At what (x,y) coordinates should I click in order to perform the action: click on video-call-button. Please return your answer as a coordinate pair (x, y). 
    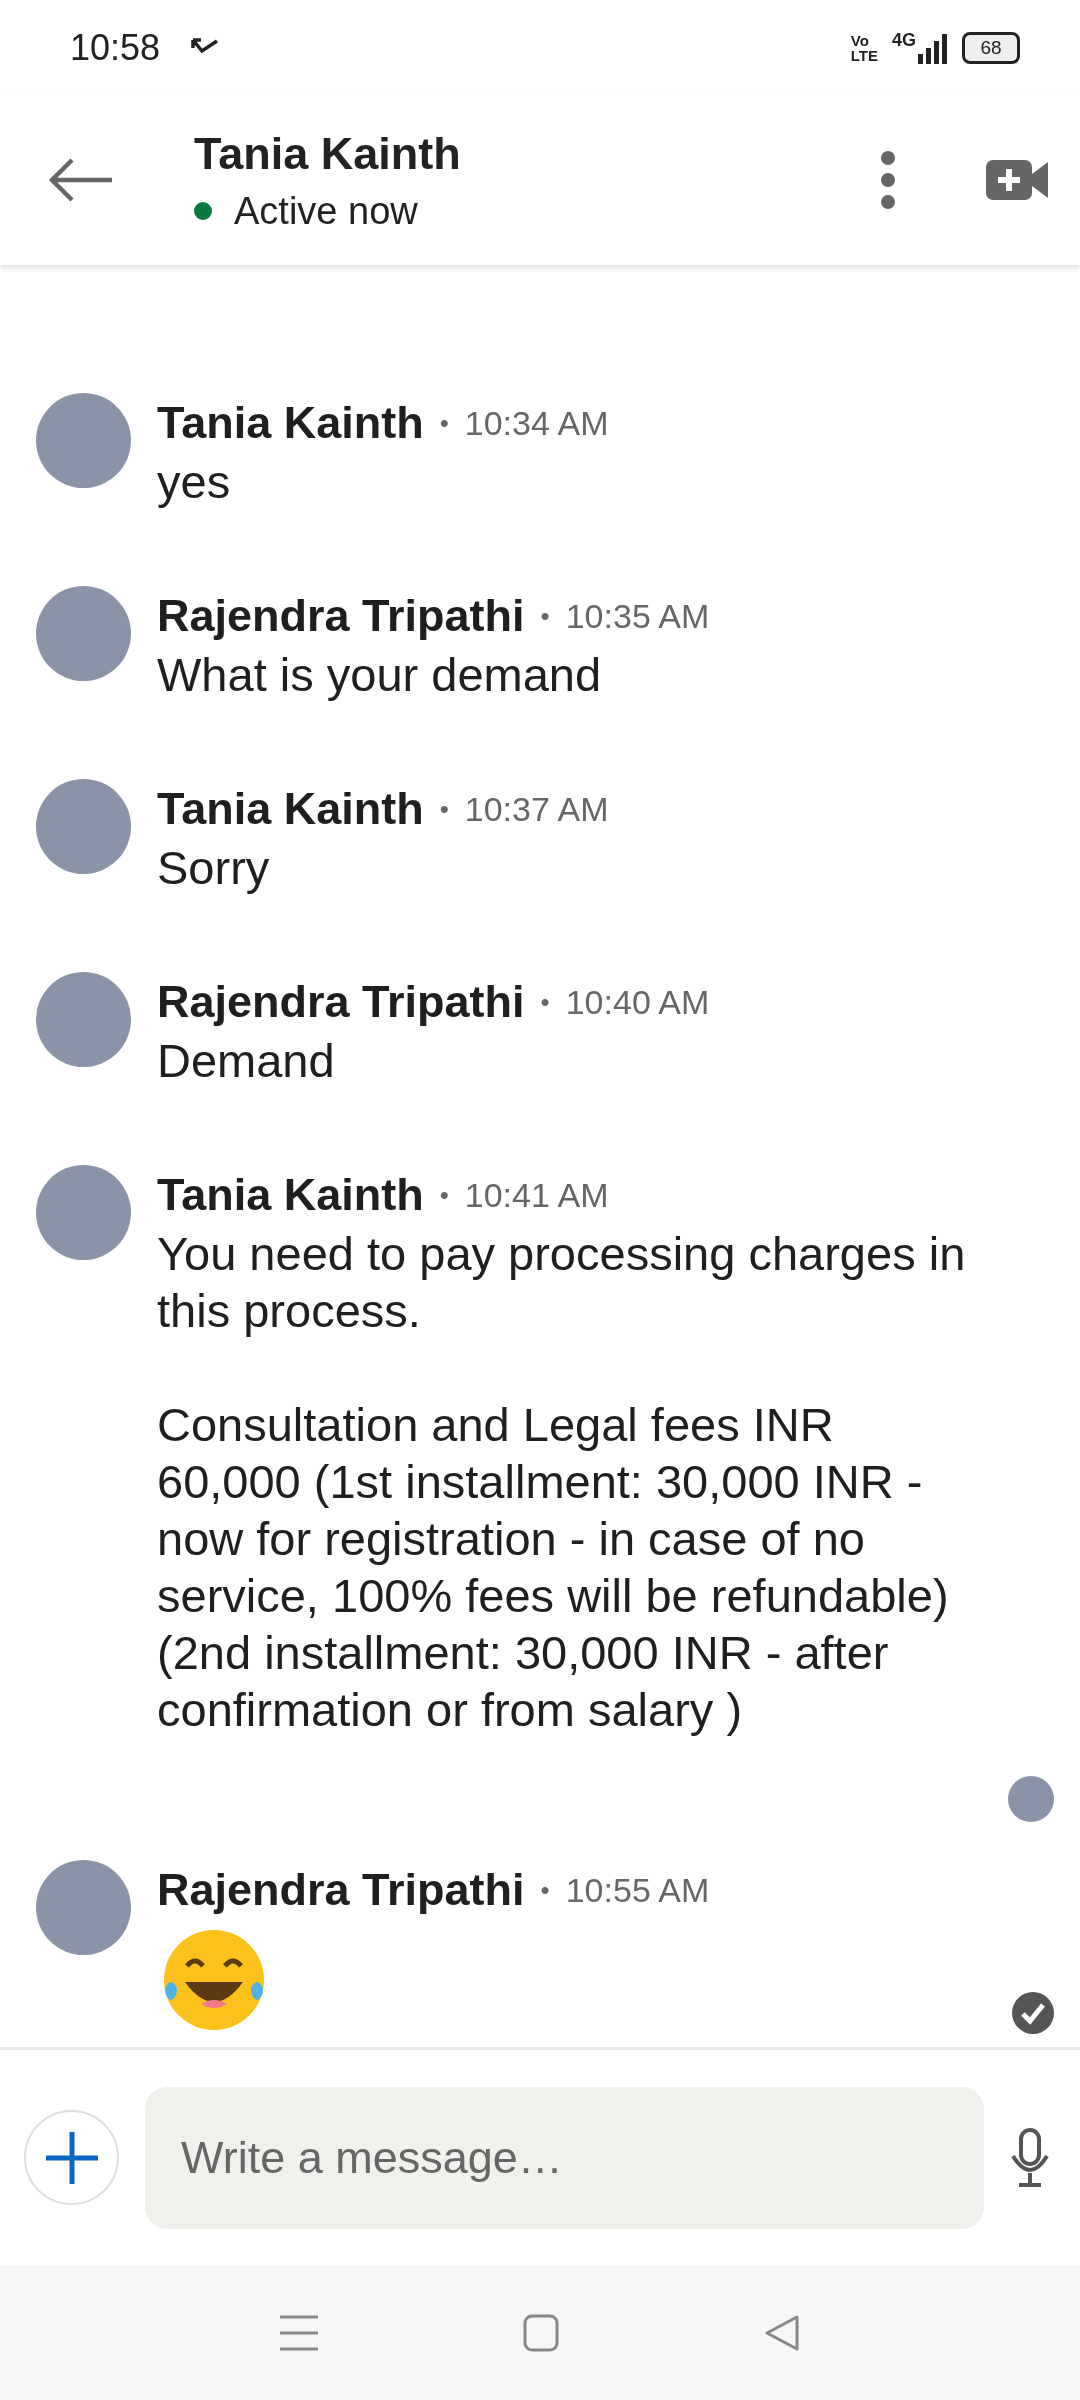
    Looking at the image, I should click on (1018, 180).